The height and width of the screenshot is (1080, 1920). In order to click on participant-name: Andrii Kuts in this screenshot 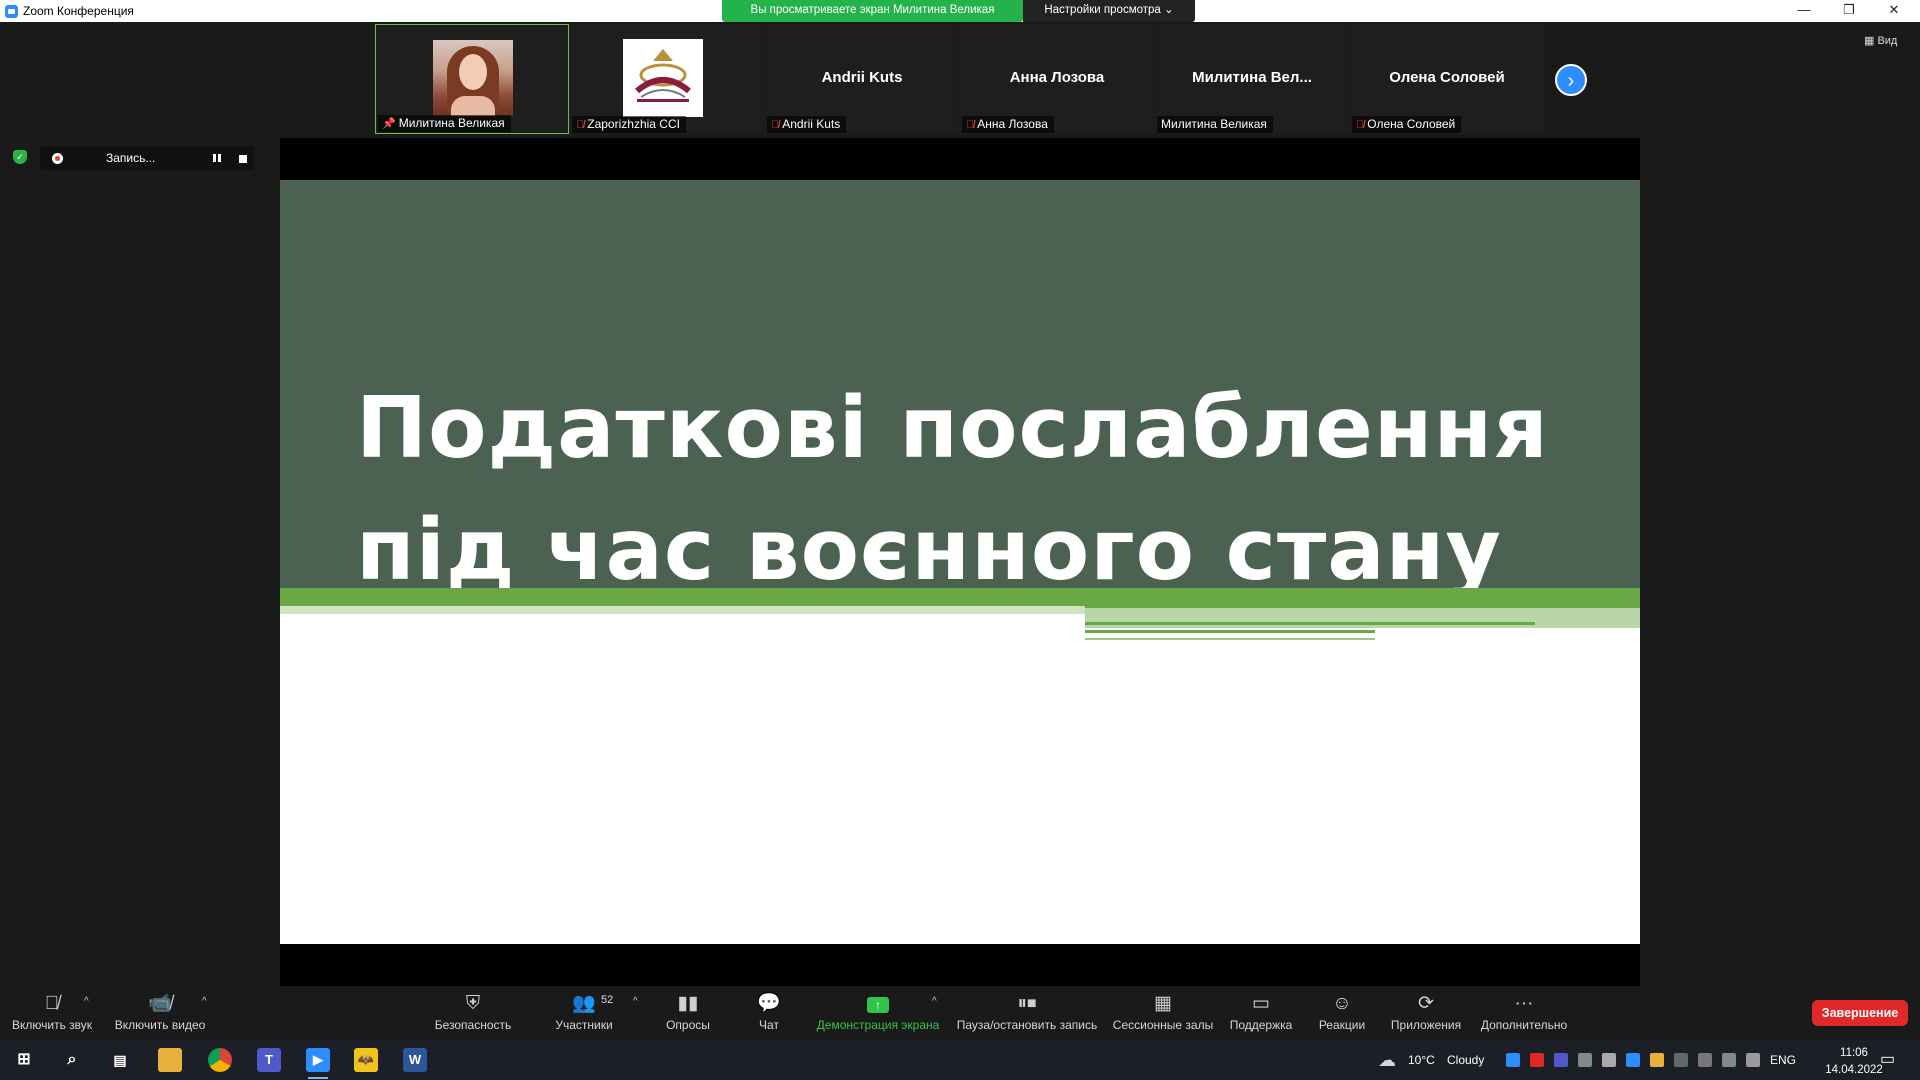, I will do `click(862, 77)`.